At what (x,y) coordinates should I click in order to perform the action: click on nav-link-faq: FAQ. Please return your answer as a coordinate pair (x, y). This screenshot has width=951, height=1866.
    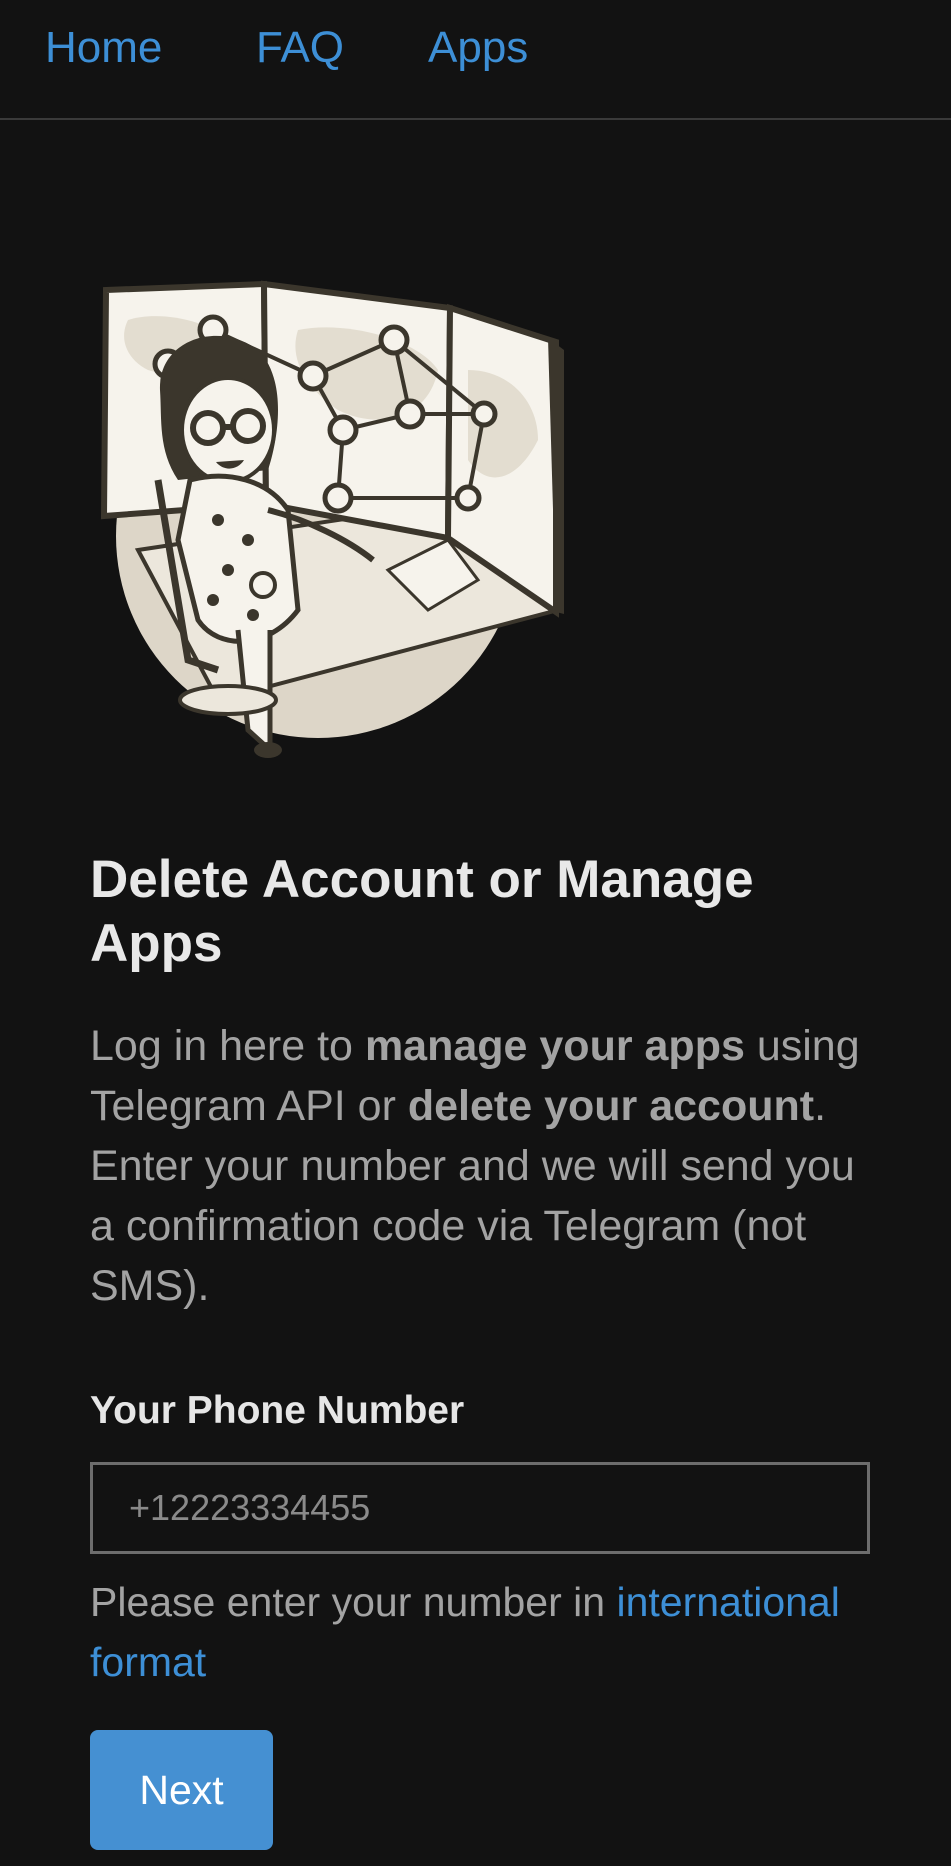
    Looking at the image, I should click on (300, 48).